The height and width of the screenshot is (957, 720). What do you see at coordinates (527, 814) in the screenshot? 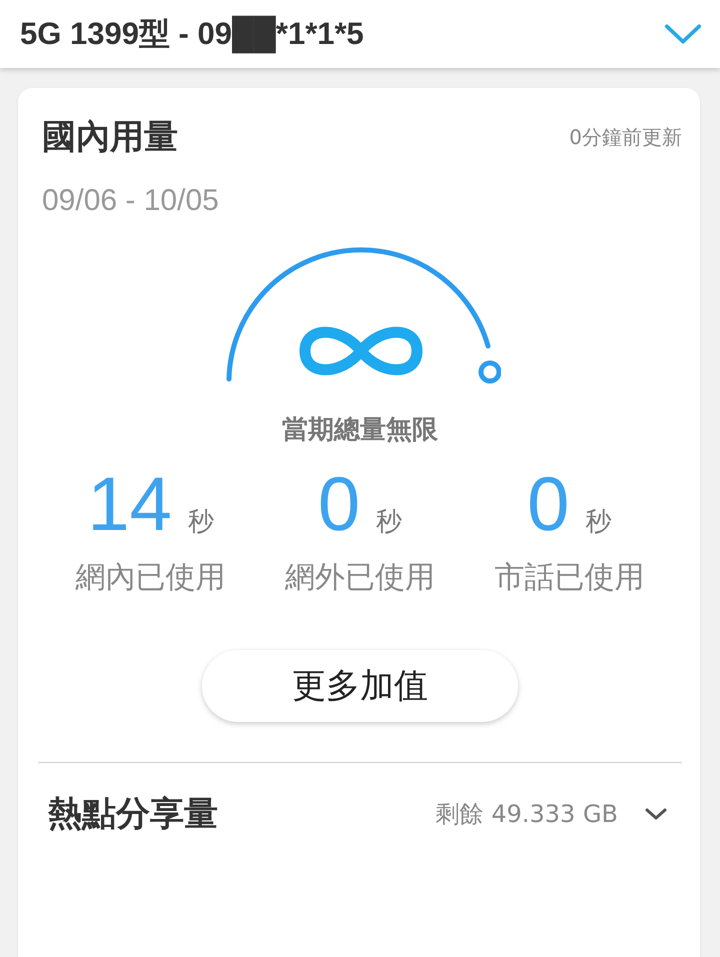
I see `remaining-data: 剩餘 49.333 GB` at bounding box center [527, 814].